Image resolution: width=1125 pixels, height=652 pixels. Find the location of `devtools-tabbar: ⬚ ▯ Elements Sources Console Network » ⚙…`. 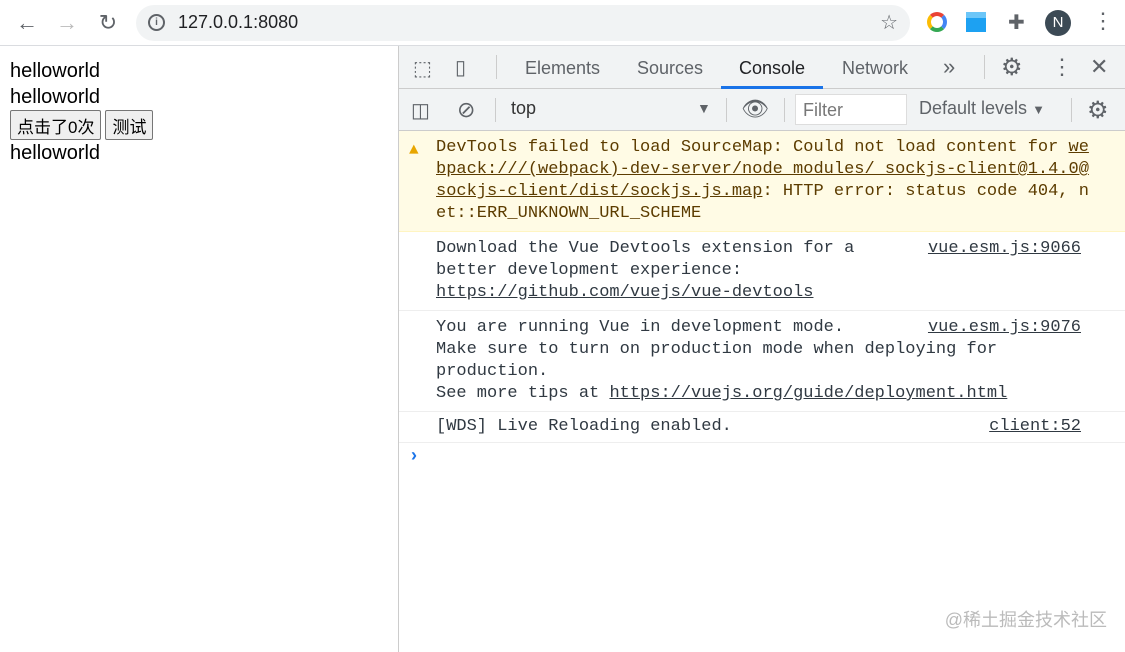

devtools-tabbar: ⬚ ▯ Elements Sources Console Network » ⚙… is located at coordinates (762, 67).